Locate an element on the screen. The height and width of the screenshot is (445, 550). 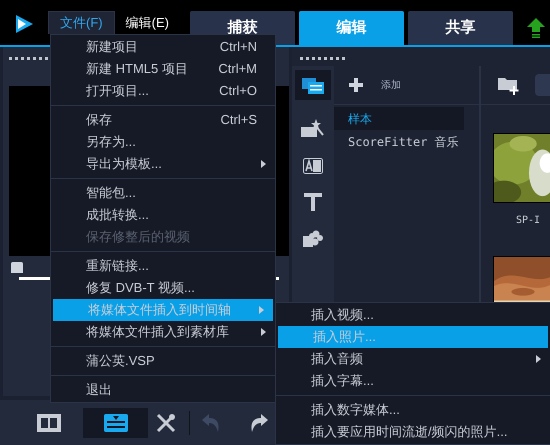
media-icon is located at coordinates (313, 85).